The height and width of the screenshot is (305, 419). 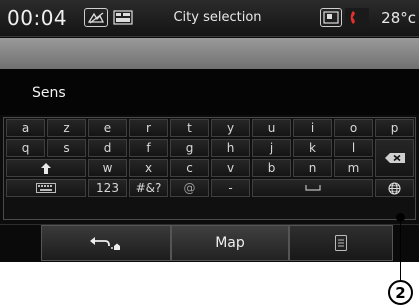 What do you see at coordinates (148, 188) in the screenshot?
I see `symbols-key: #&?` at bounding box center [148, 188].